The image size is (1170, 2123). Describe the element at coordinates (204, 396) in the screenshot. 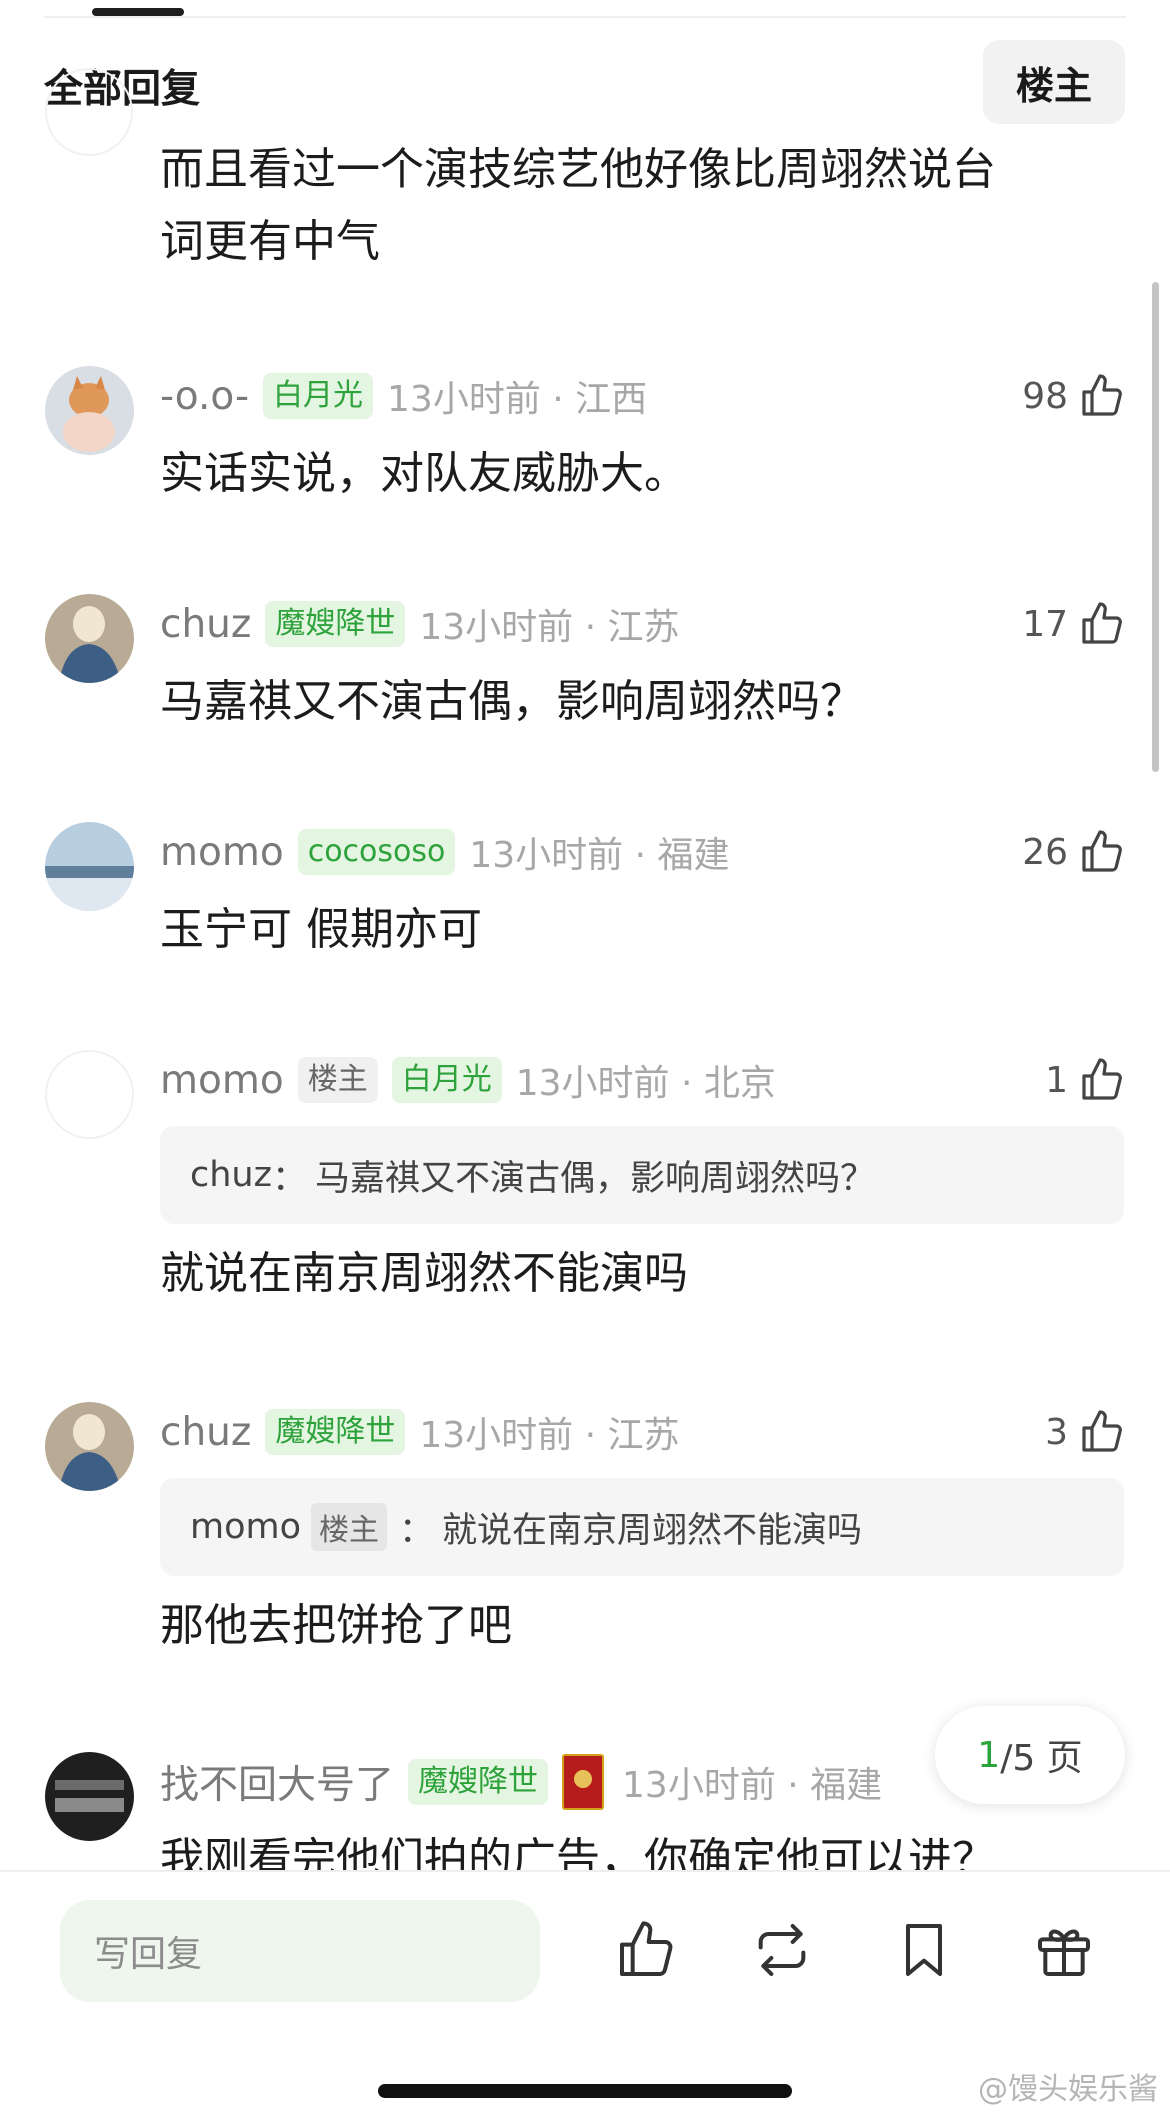

I see `username: -o.o-` at that location.